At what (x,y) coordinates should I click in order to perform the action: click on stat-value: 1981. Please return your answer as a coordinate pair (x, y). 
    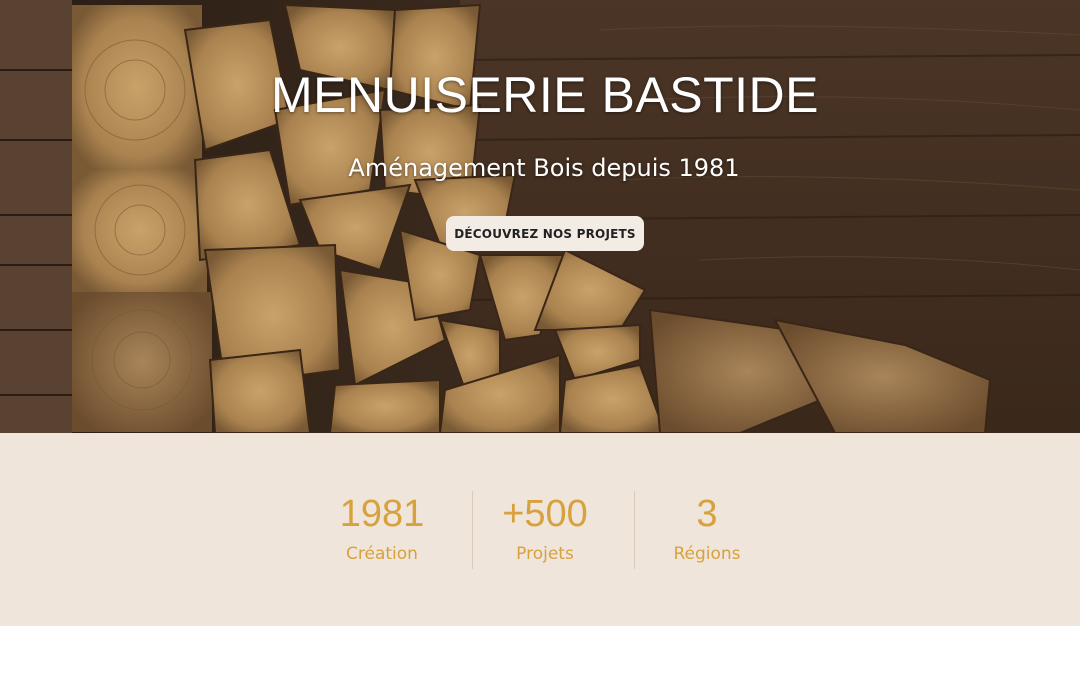
    Looking at the image, I should click on (382, 514).